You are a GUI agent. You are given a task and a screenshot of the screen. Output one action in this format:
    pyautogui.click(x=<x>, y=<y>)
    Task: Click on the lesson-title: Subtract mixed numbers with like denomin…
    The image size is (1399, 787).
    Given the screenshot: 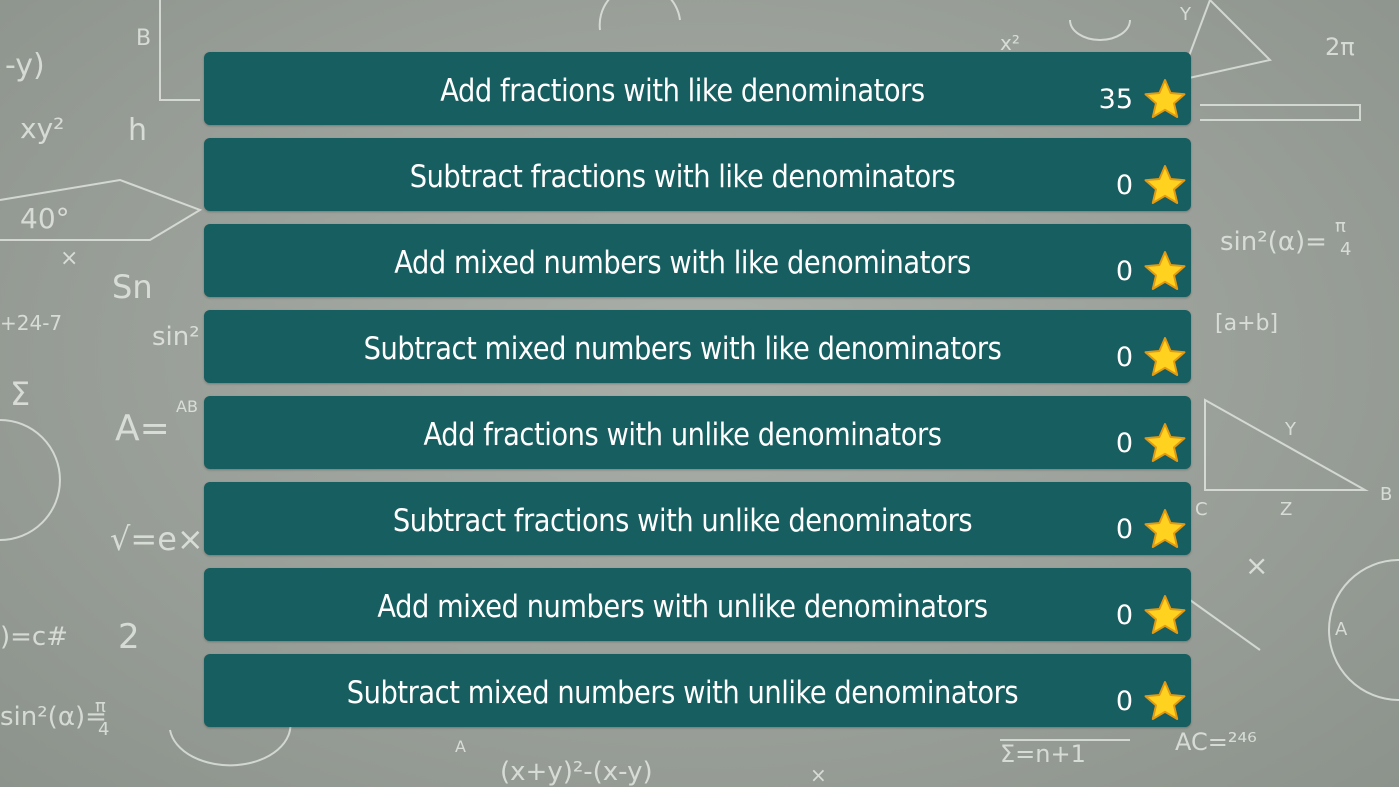 What is the action you would take?
    pyautogui.click(x=682, y=349)
    